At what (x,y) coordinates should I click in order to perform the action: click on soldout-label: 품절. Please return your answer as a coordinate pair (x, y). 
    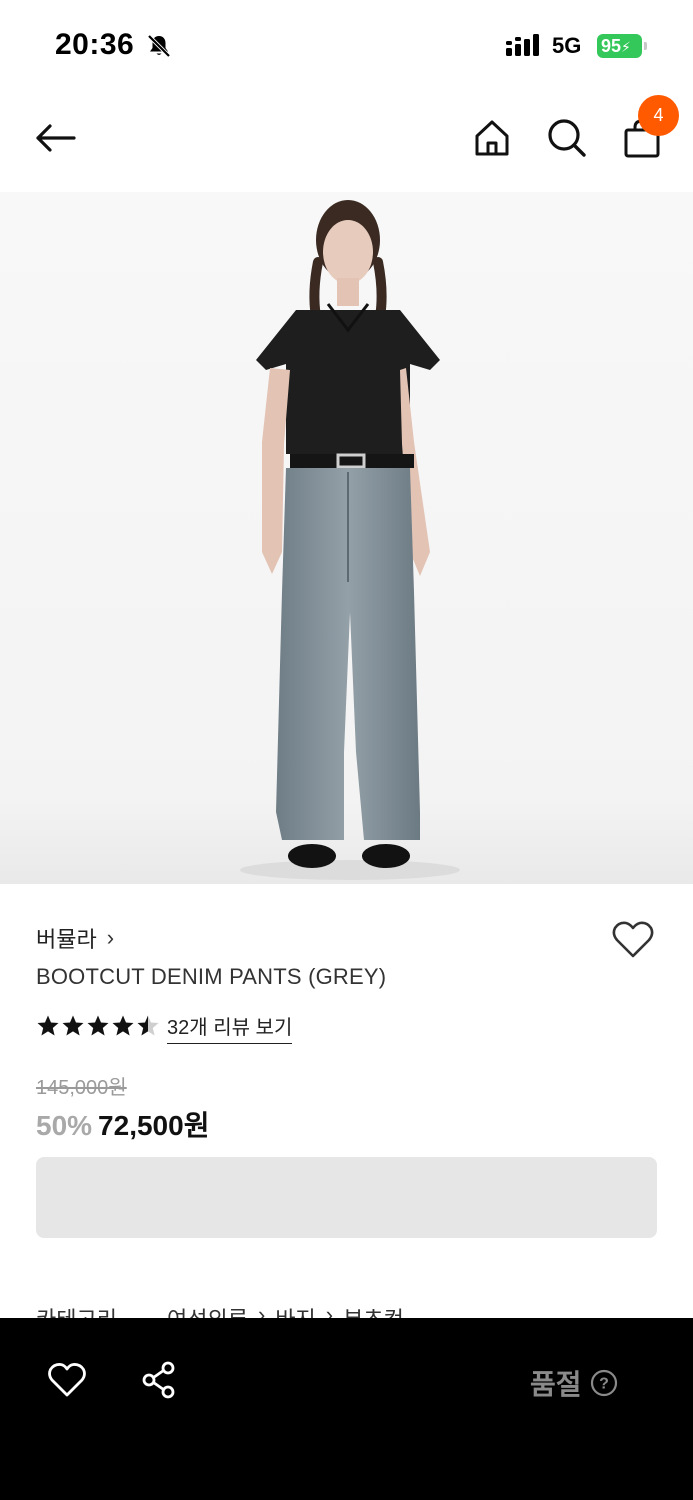
    Looking at the image, I should click on (556, 1384).